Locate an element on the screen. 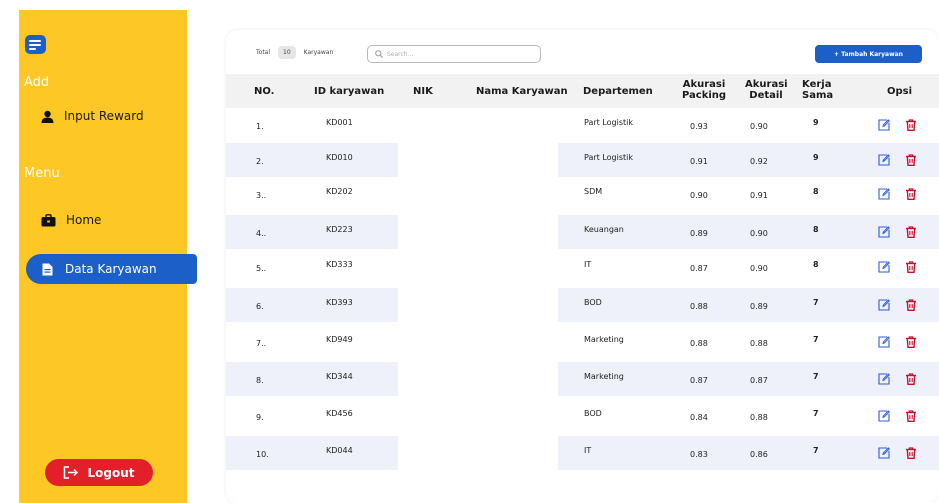 The width and height of the screenshot is (939, 503). sidebar-item-label: Input Reward is located at coordinates (104, 116).